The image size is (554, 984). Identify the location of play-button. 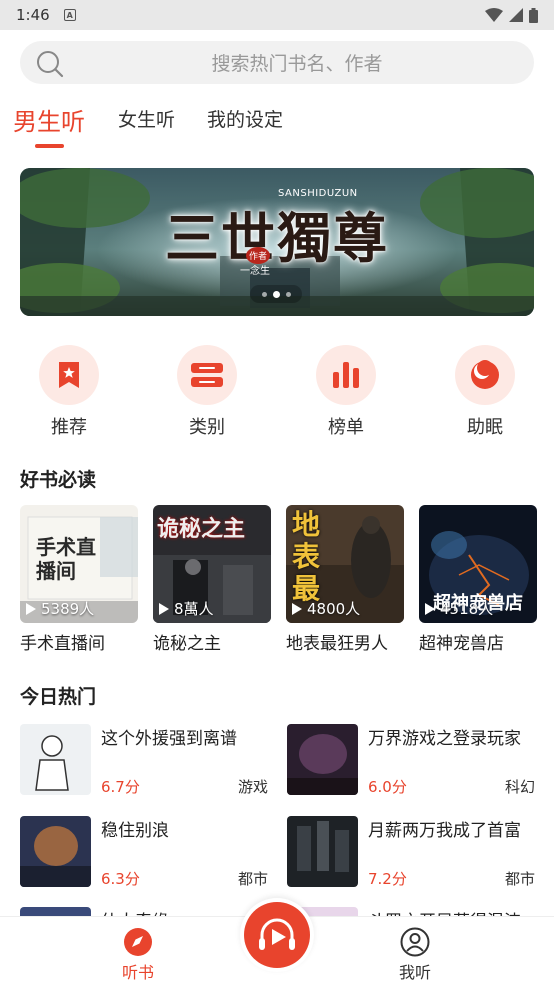
(277, 935).